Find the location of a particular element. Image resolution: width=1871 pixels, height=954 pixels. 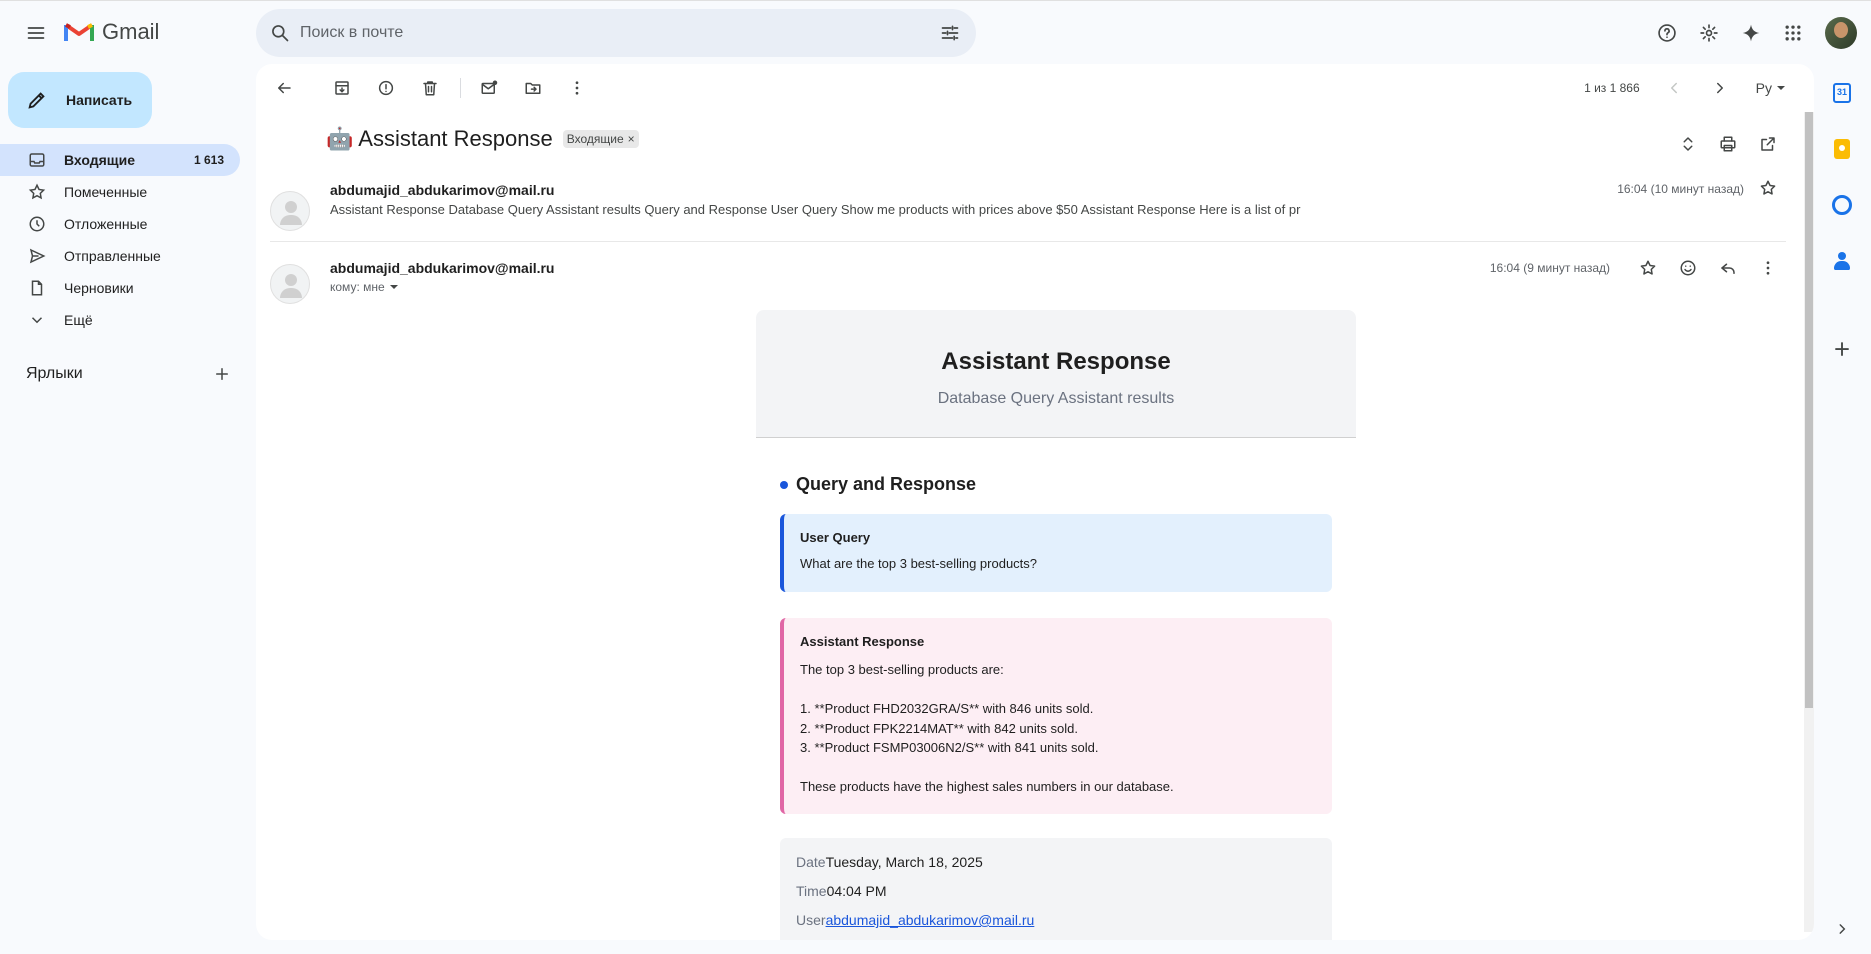

main-menu-icon is located at coordinates (36, 33).